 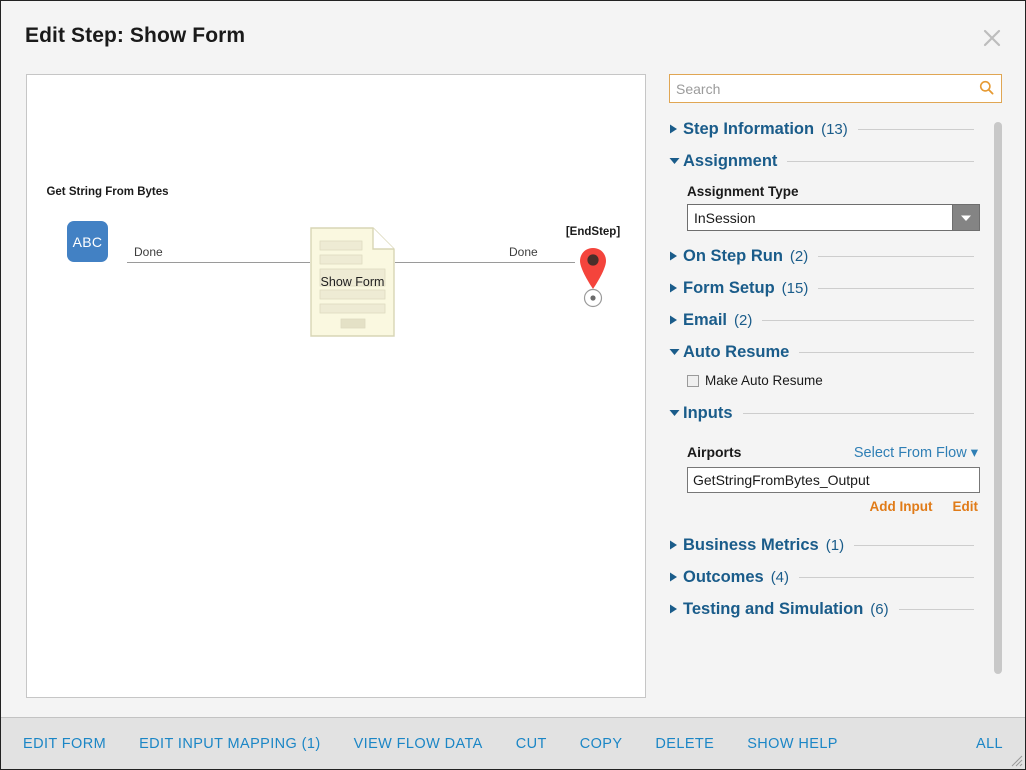 I want to click on section-title: Form Setup, so click(x=729, y=287).